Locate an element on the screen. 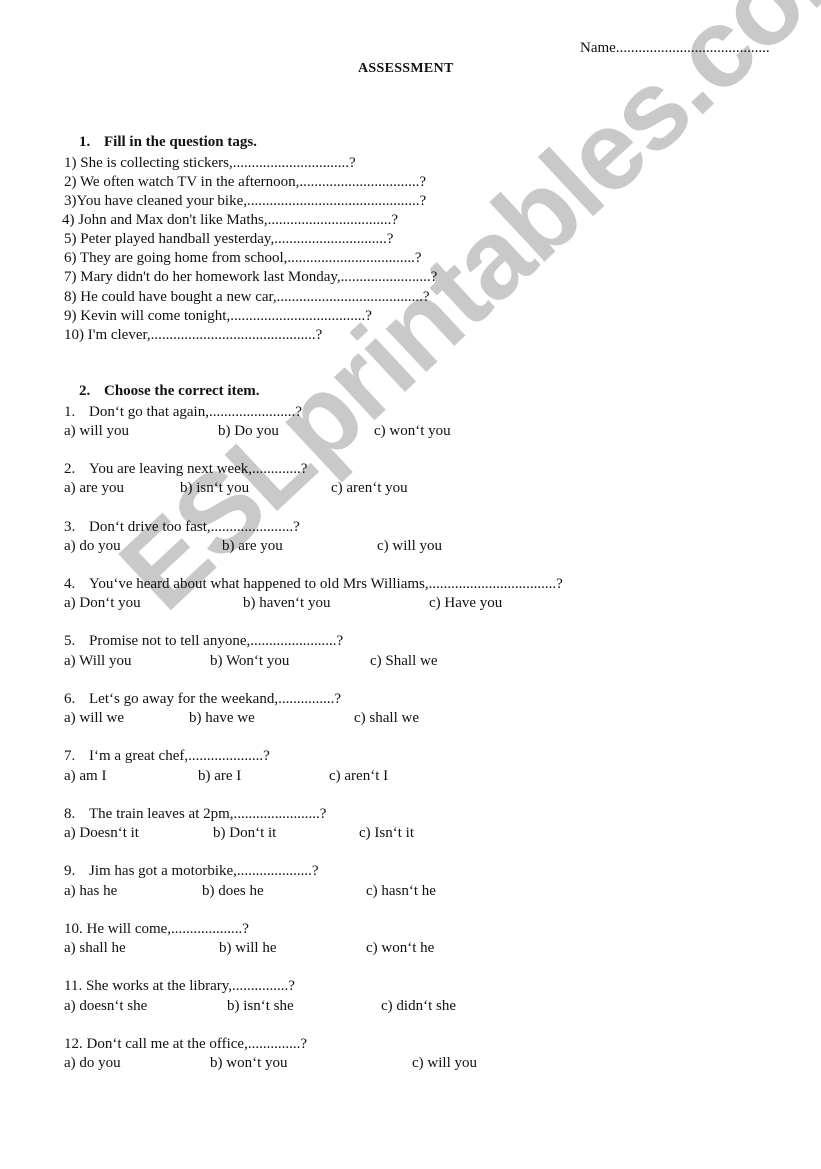 The height and width of the screenshot is (1169, 821). option-c: c) Shall we is located at coordinates (403, 661).